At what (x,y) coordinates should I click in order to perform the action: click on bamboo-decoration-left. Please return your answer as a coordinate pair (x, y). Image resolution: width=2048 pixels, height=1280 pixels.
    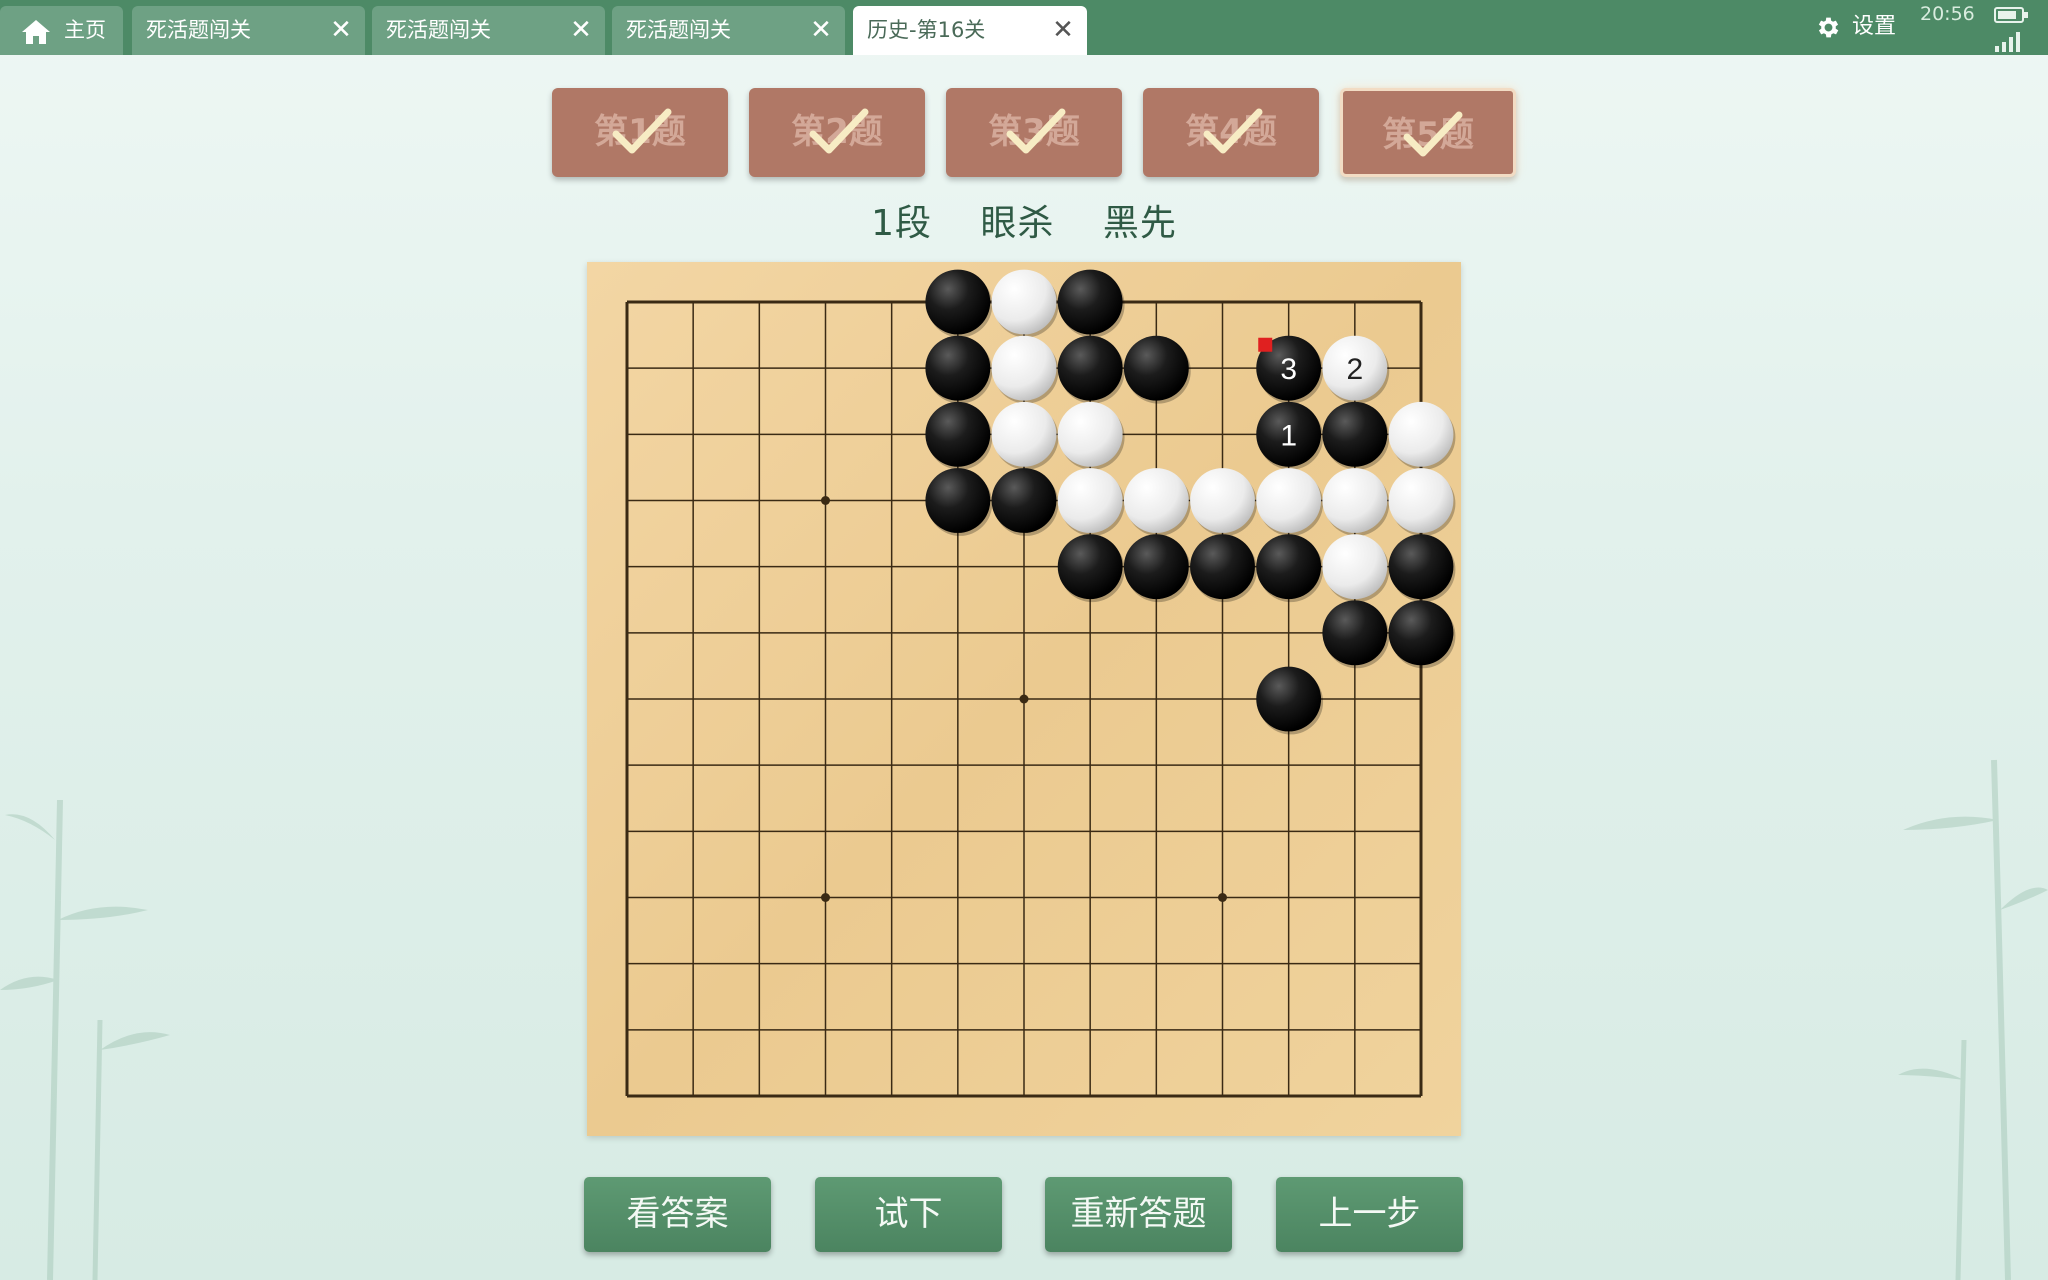
    Looking at the image, I should click on (85, 1039).